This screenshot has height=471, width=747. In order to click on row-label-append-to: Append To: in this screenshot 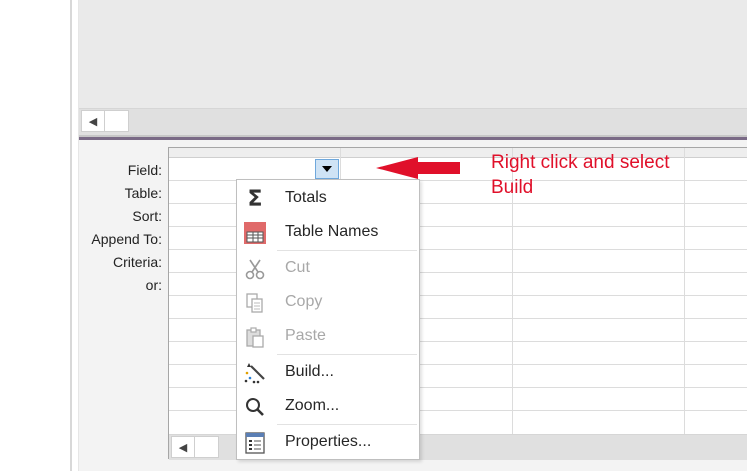, I will do `click(126, 239)`.